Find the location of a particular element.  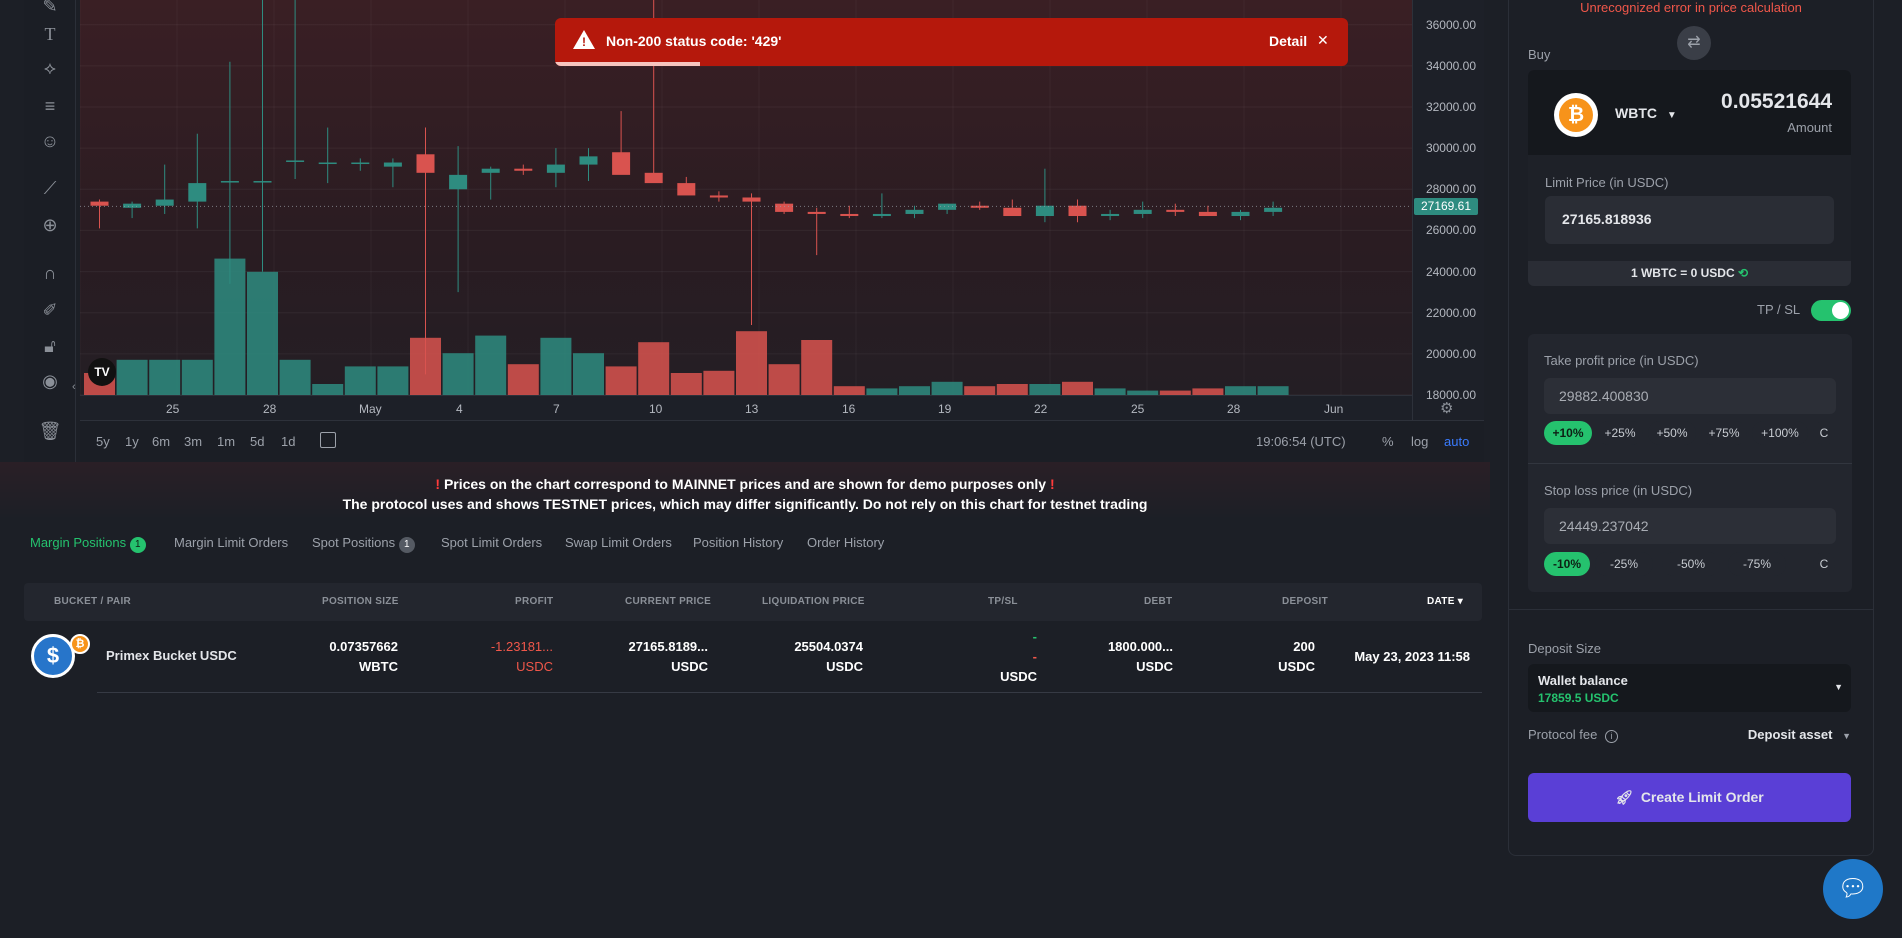

log-scale-button: log is located at coordinates (1419, 441).